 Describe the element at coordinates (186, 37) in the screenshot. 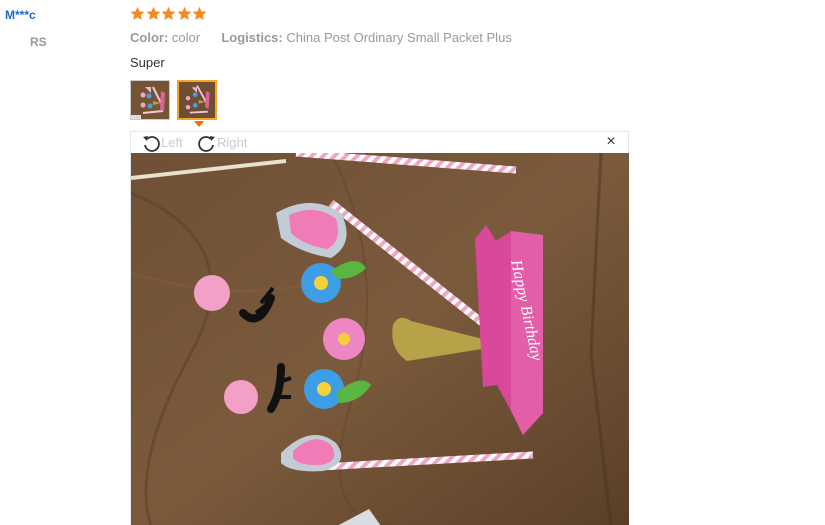

I see `color-value: color` at that location.